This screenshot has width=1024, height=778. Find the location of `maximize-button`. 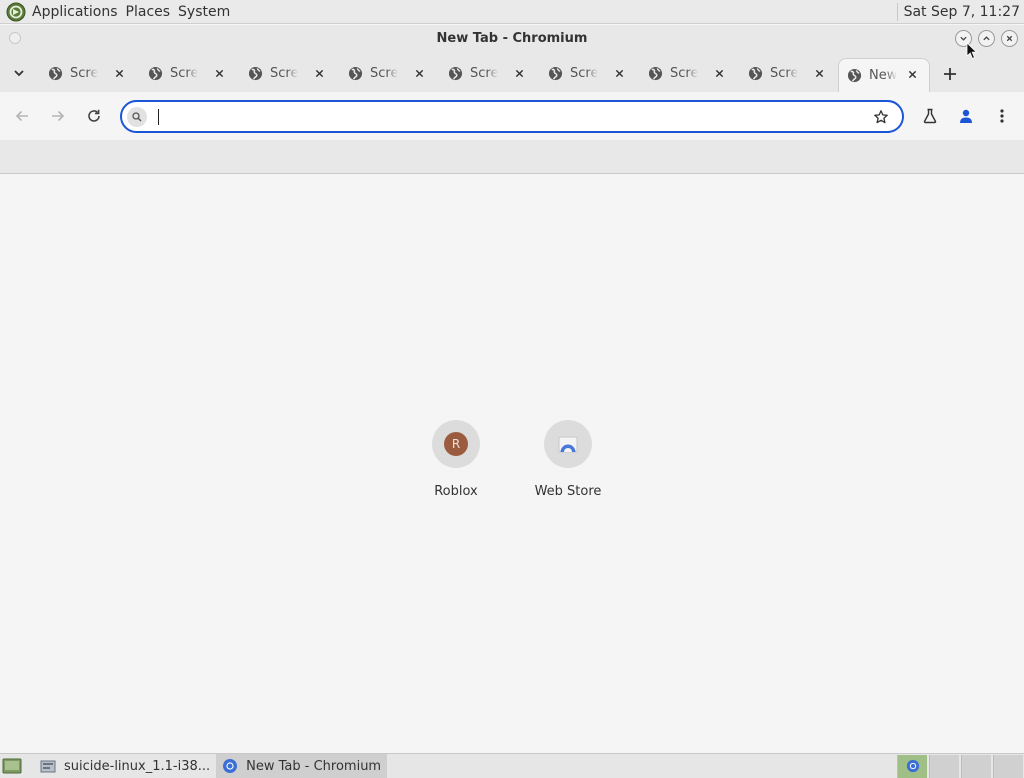

maximize-button is located at coordinates (986, 38).